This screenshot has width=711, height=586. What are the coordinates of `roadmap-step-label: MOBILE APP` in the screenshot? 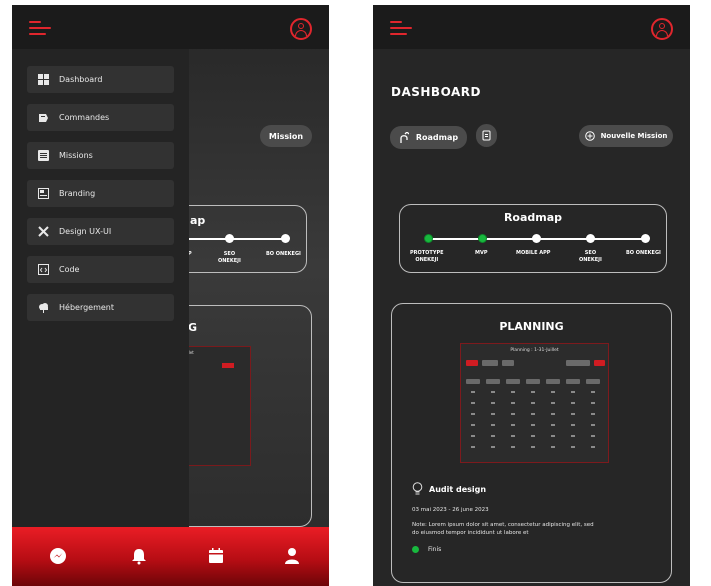 It's located at (533, 253).